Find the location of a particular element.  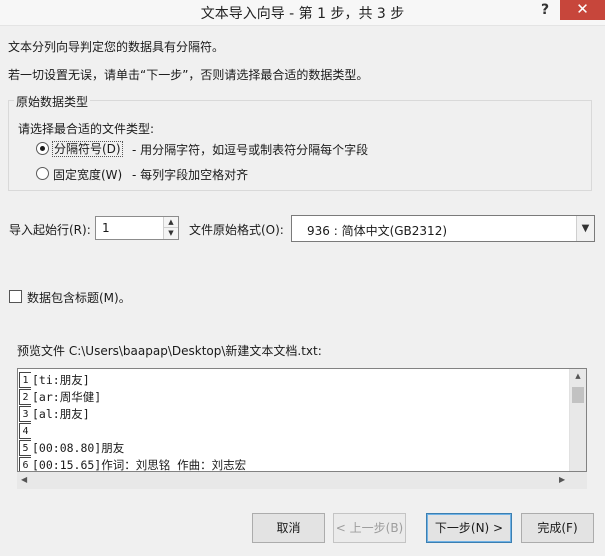

start-row-value: 1 is located at coordinates (106, 228).